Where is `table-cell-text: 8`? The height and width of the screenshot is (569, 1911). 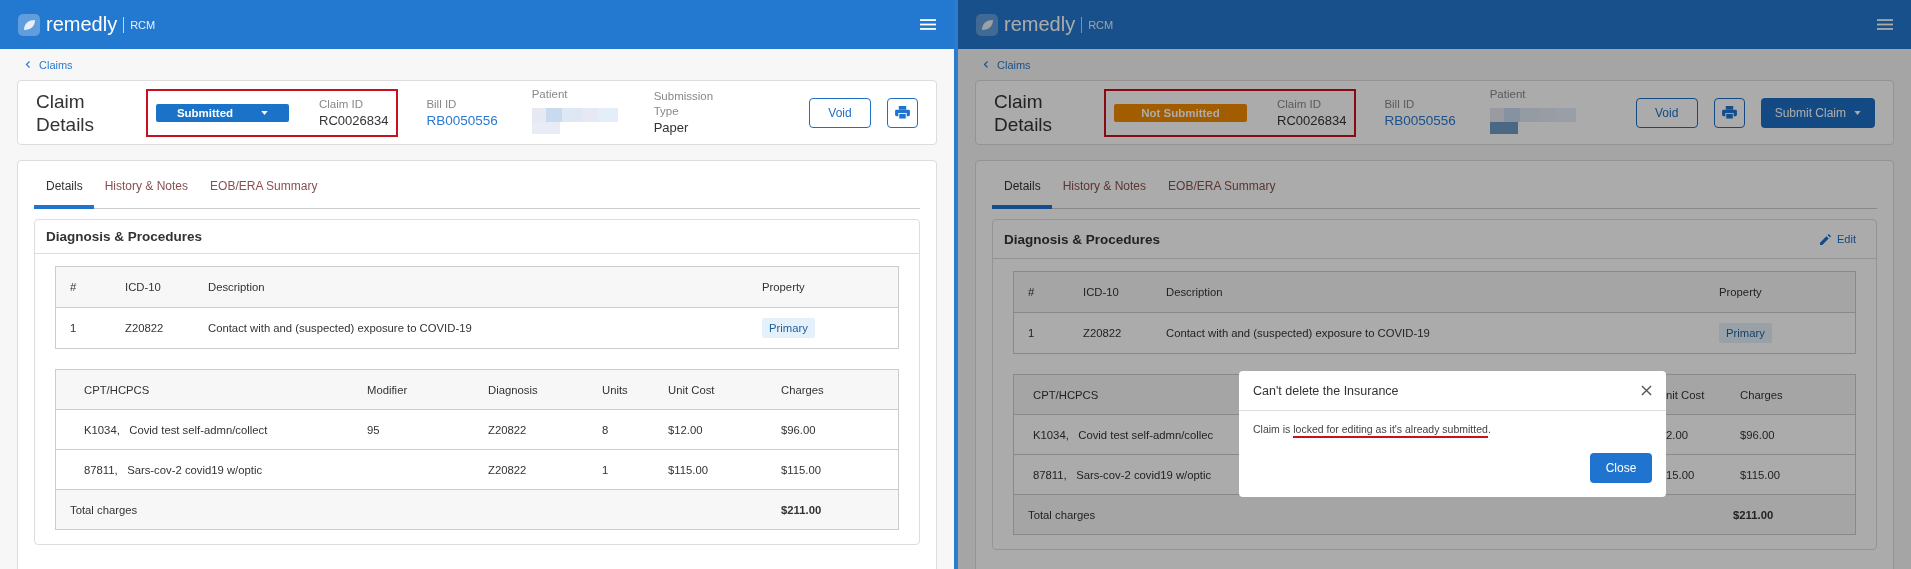 table-cell-text: 8 is located at coordinates (606, 429).